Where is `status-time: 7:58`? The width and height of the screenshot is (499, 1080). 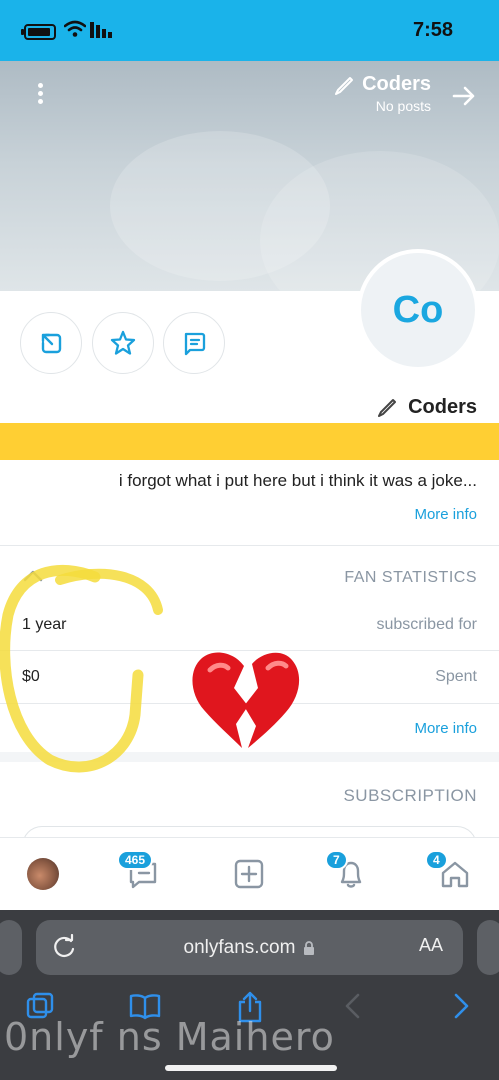 status-time: 7:58 is located at coordinates (432, 30).